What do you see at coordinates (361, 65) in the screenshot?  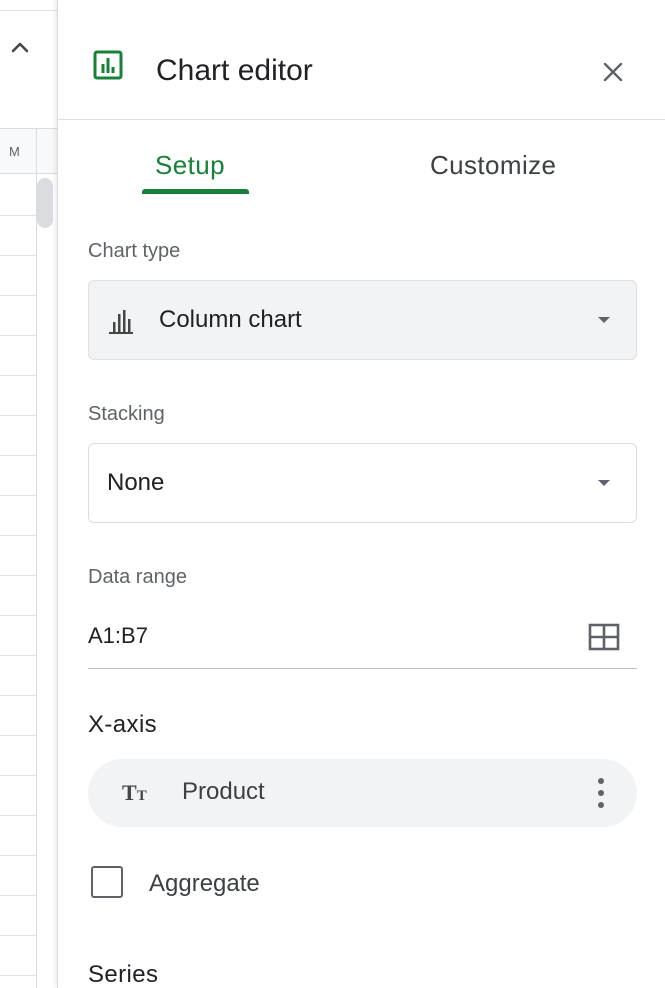 I see `editor-header: Chart editor` at bounding box center [361, 65].